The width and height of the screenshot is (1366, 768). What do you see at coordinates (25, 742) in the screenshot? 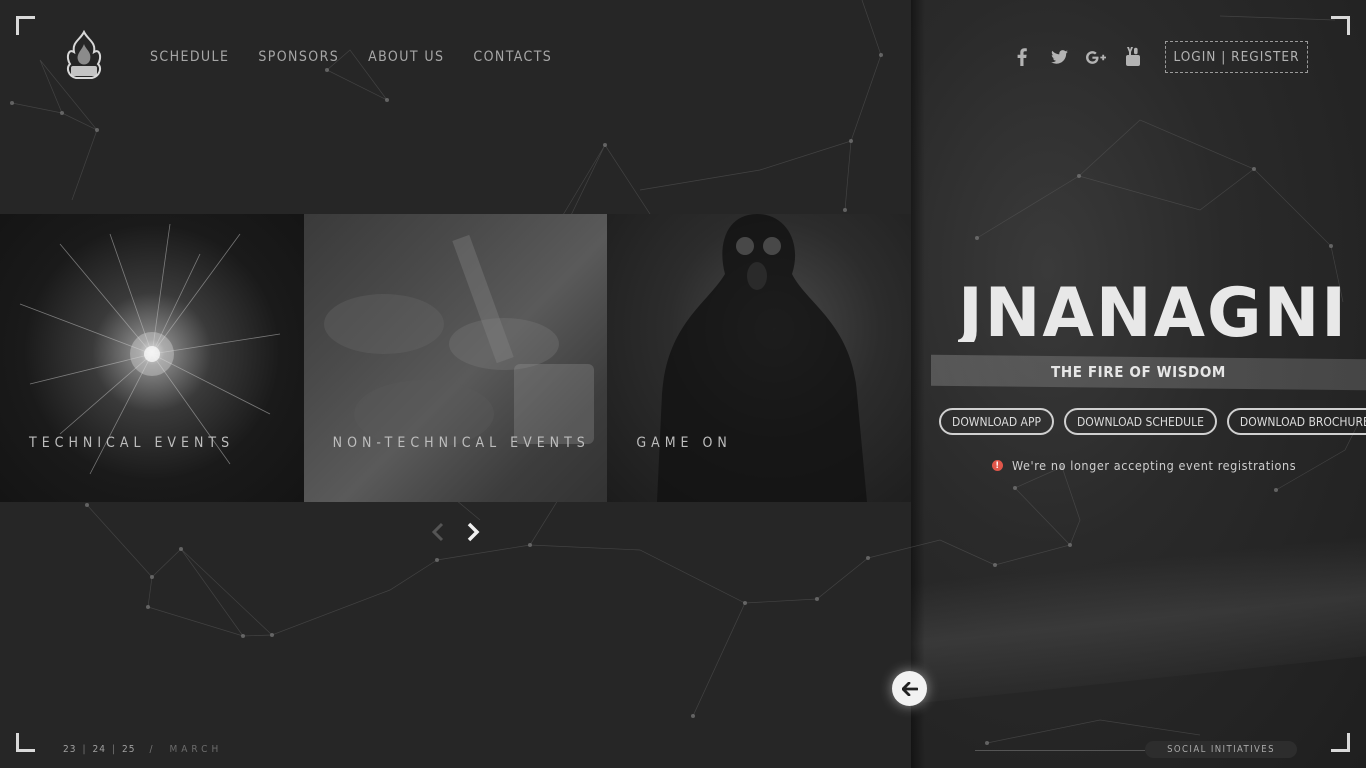
I see `corner-bracket-bottom-left` at bounding box center [25, 742].